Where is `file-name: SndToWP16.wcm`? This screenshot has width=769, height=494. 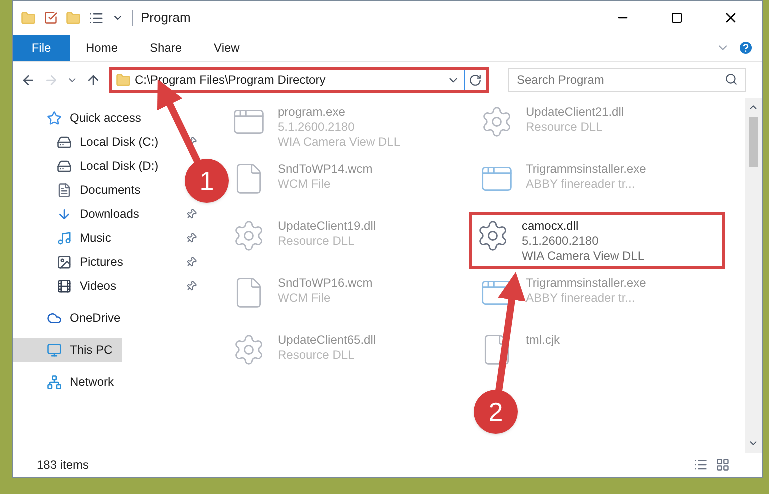
file-name: SndToWP16.wcm is located at coordinates (325, 283).